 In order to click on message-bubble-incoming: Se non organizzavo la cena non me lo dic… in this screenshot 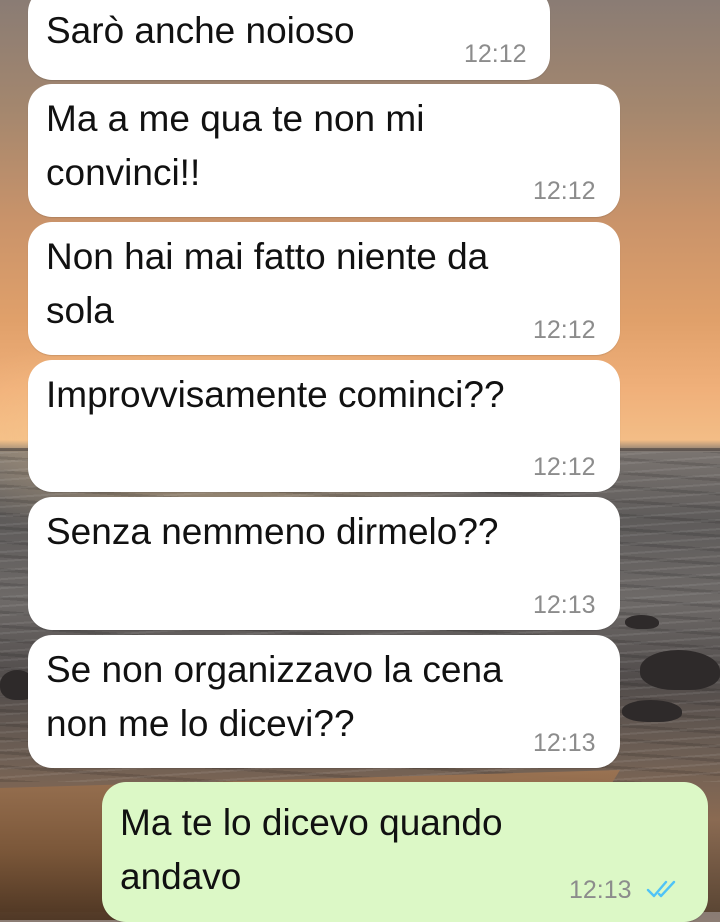, I will do `click(324, 701)`.